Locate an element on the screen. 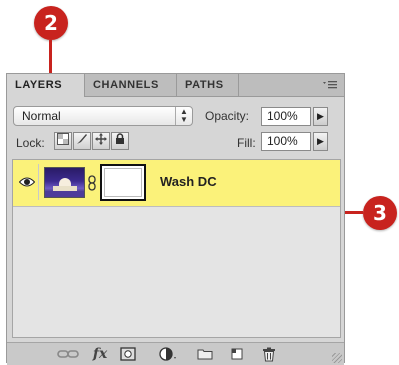 The height and width of the screenshot is (365, 399). opacity-label: Opacity: is located at coordinates (227, 116).